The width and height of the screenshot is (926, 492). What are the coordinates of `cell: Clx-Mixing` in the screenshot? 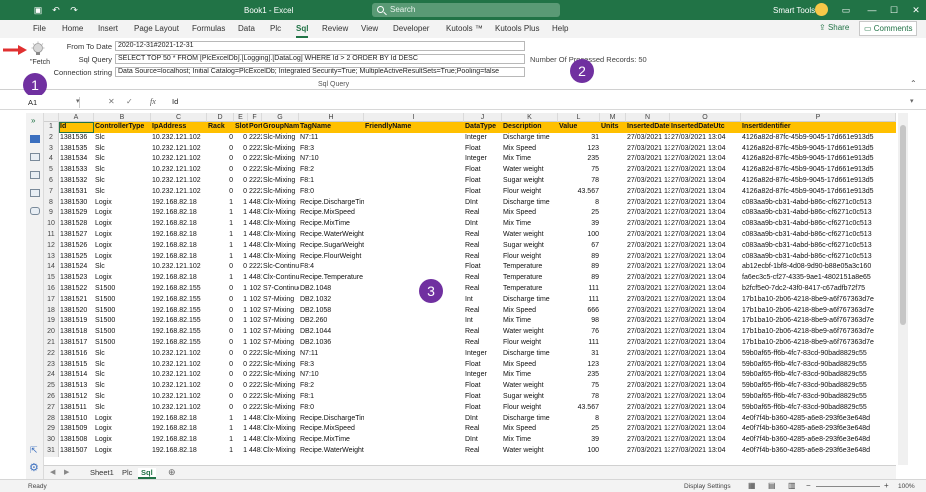 It's located at (280, 440).